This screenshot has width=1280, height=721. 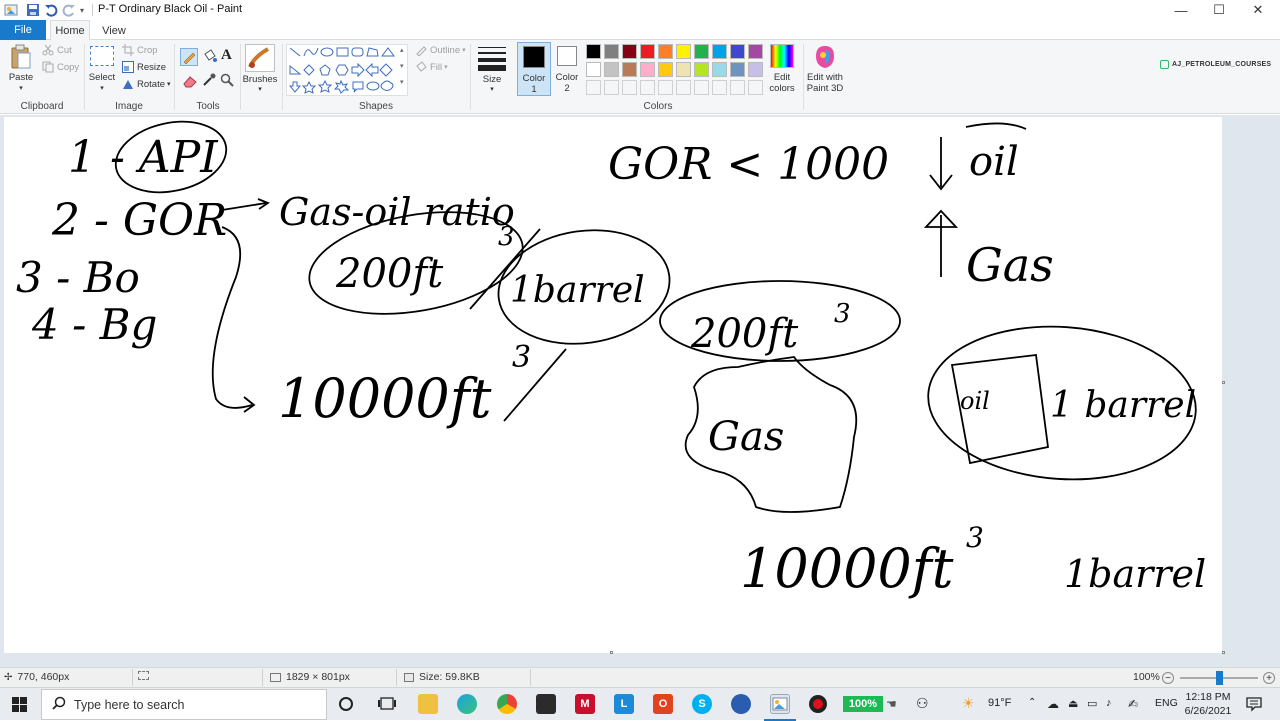 I want to click on photos-icon, so click(x=741, y=704).